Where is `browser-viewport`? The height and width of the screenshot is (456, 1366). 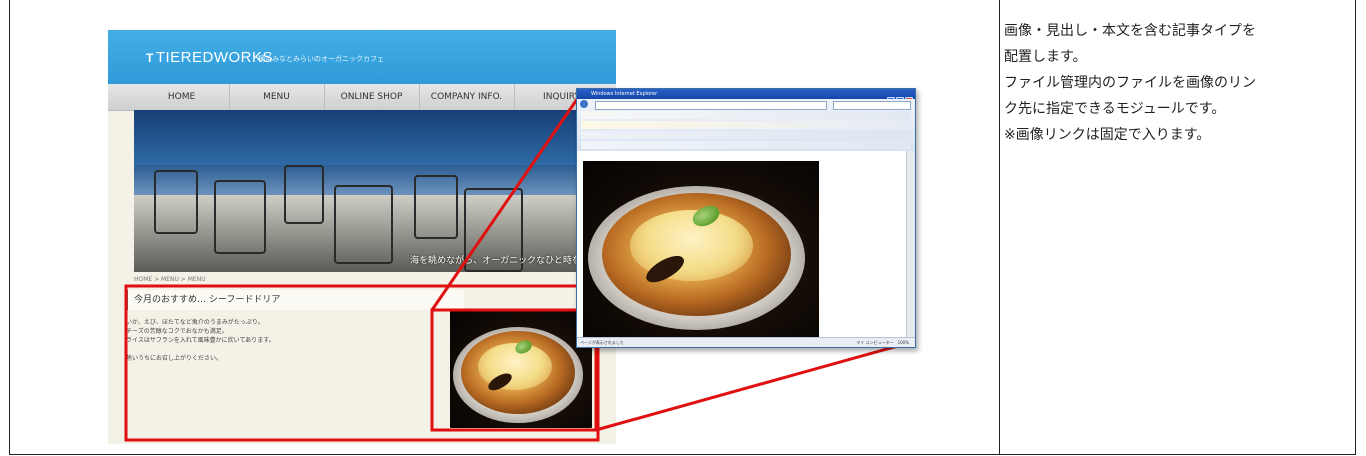
browser-viewport is located at coordinates (742, 244).